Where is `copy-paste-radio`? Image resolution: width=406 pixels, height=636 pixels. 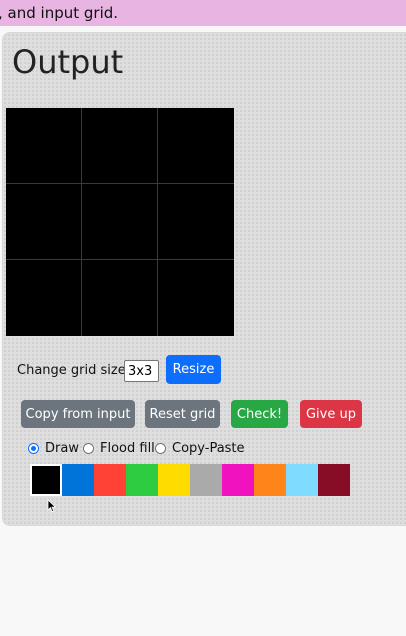
copy-paste-radio is located at coordinates (160, 448).